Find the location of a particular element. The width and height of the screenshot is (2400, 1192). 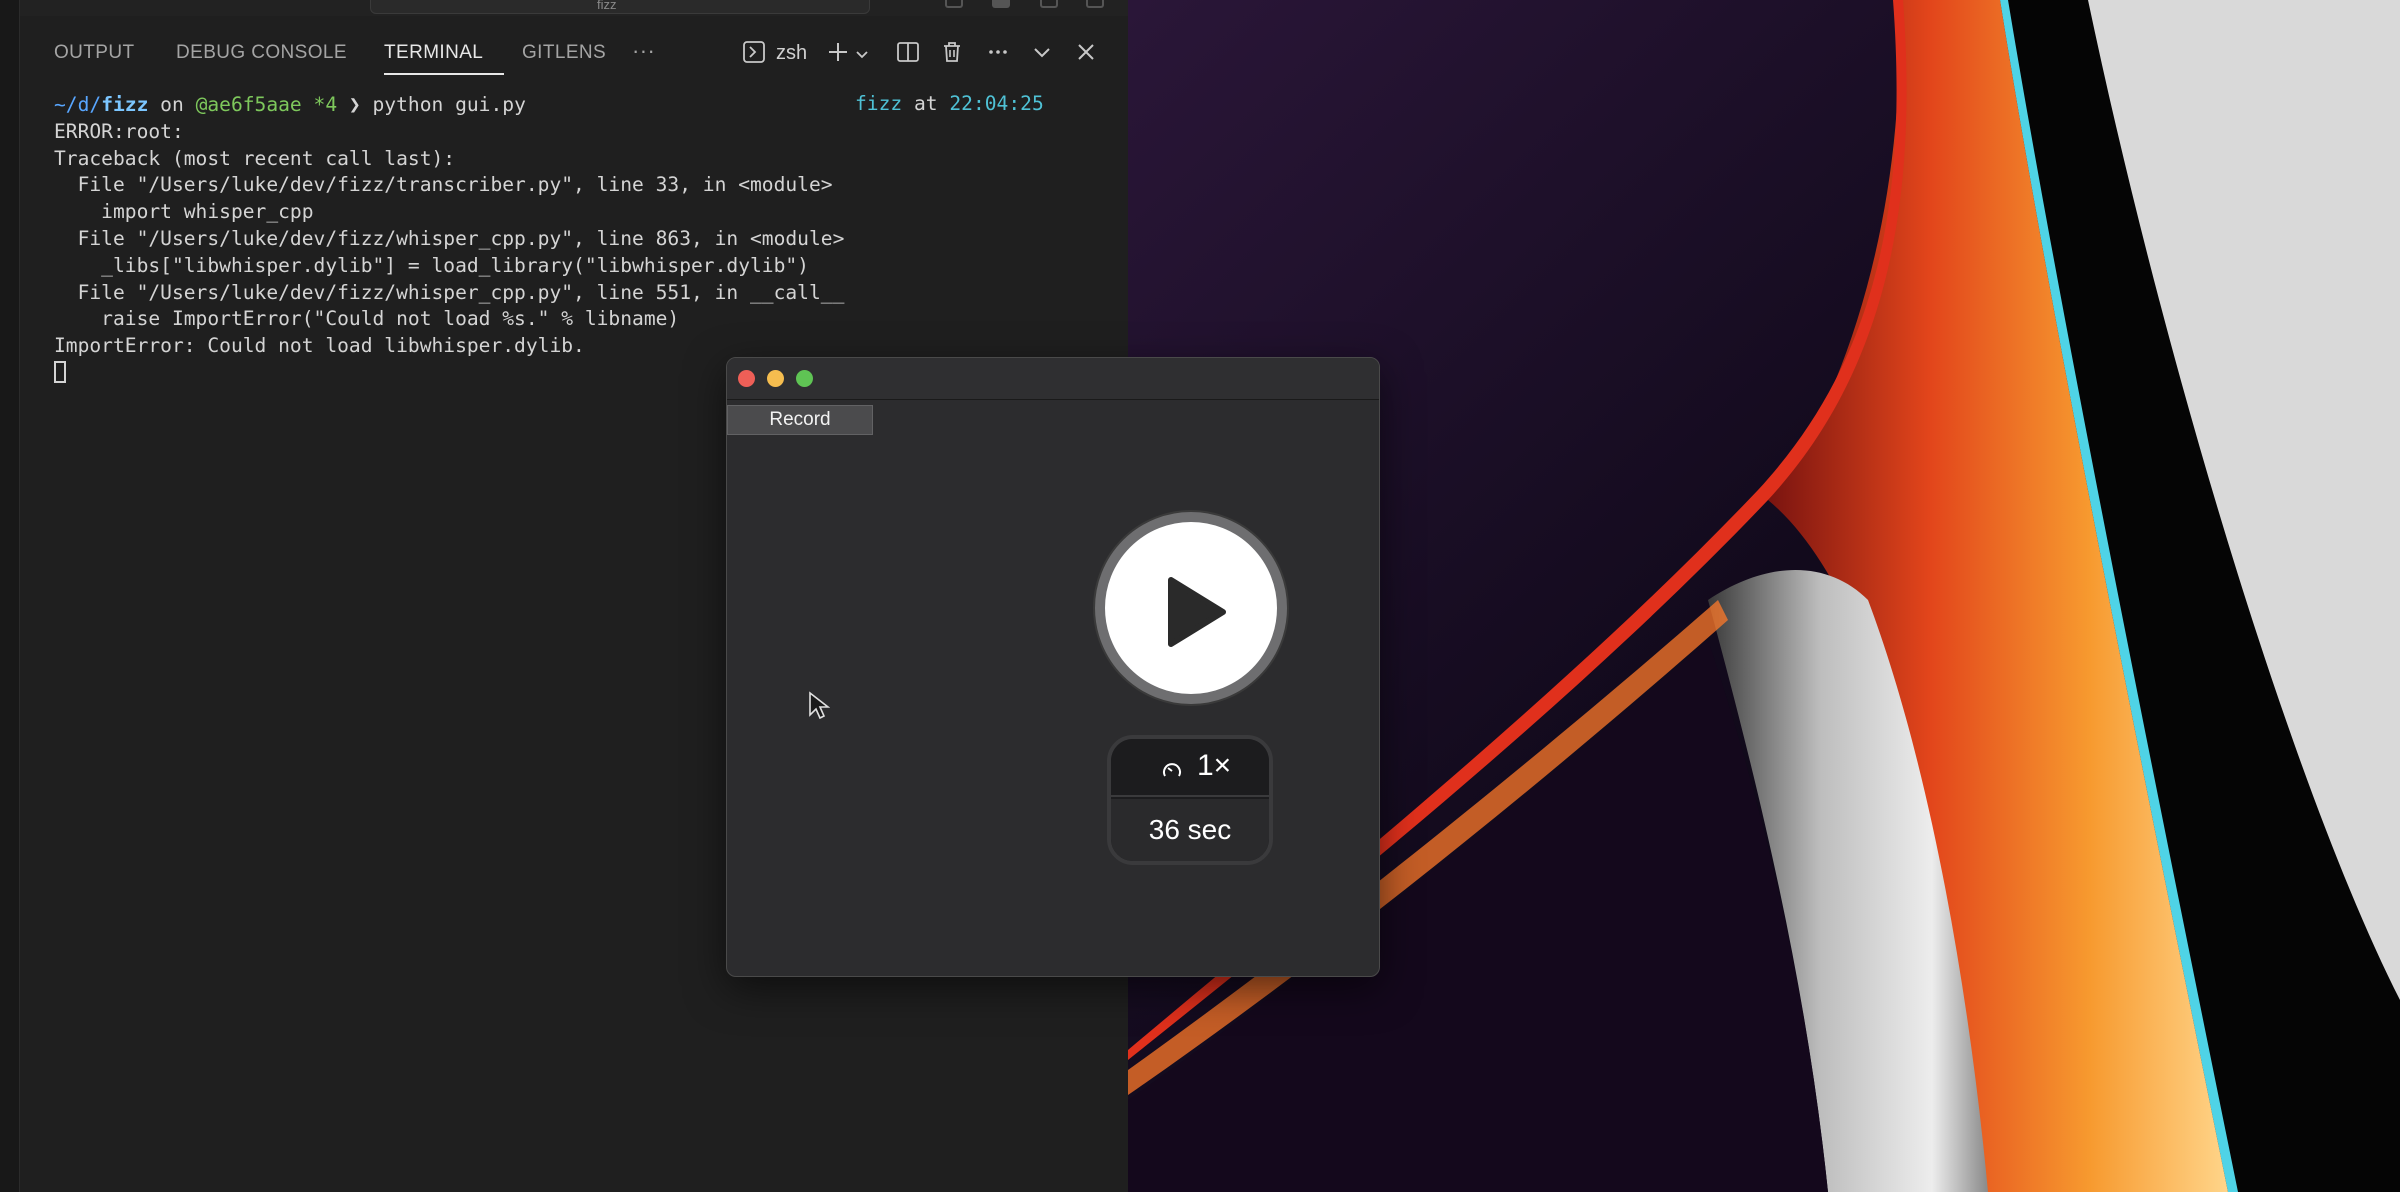

layout-icon is located at coordinates (954, 4).